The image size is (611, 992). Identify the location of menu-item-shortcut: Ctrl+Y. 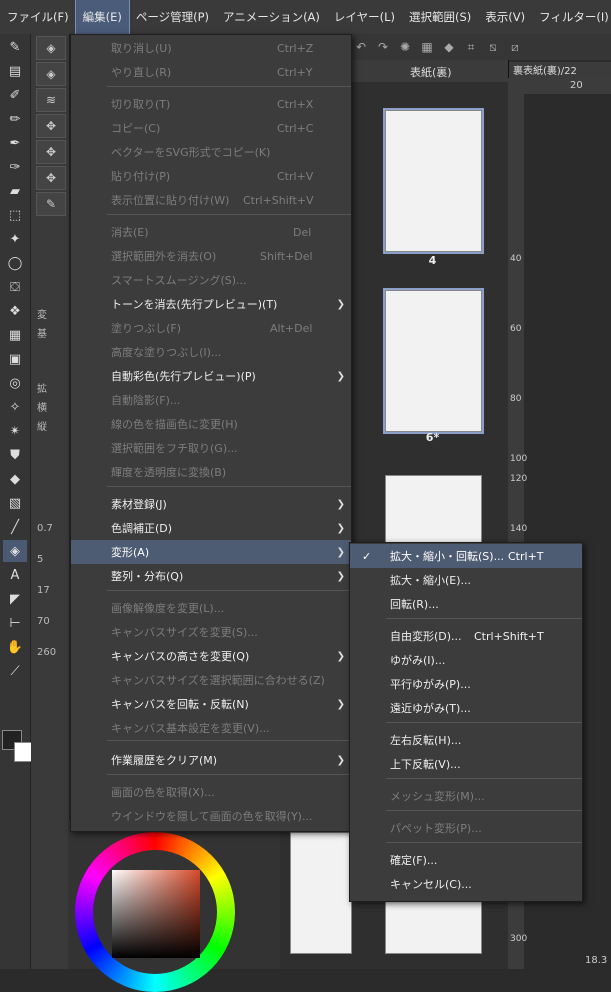
(295, 72).